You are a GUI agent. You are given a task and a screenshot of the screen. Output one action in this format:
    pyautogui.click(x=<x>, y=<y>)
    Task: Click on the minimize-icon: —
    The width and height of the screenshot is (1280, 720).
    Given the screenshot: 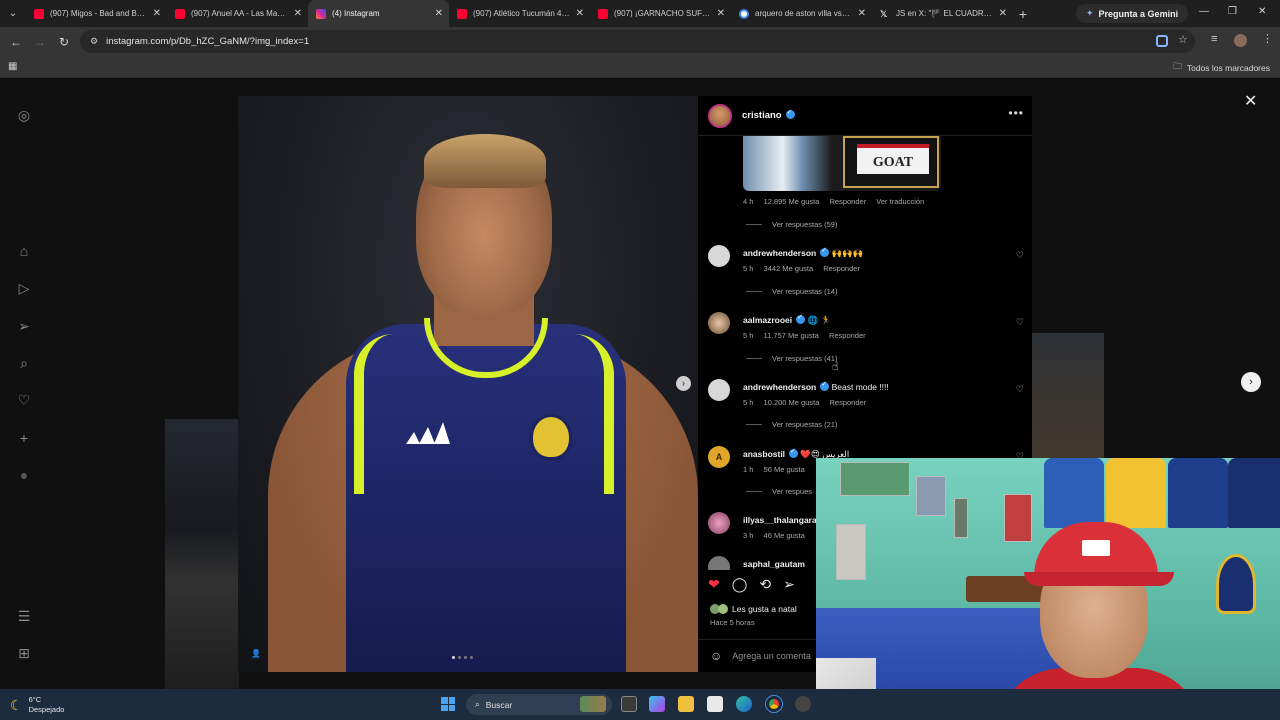 What is the action you would take?
    pyautogui.click(x=1204, y=11)
    